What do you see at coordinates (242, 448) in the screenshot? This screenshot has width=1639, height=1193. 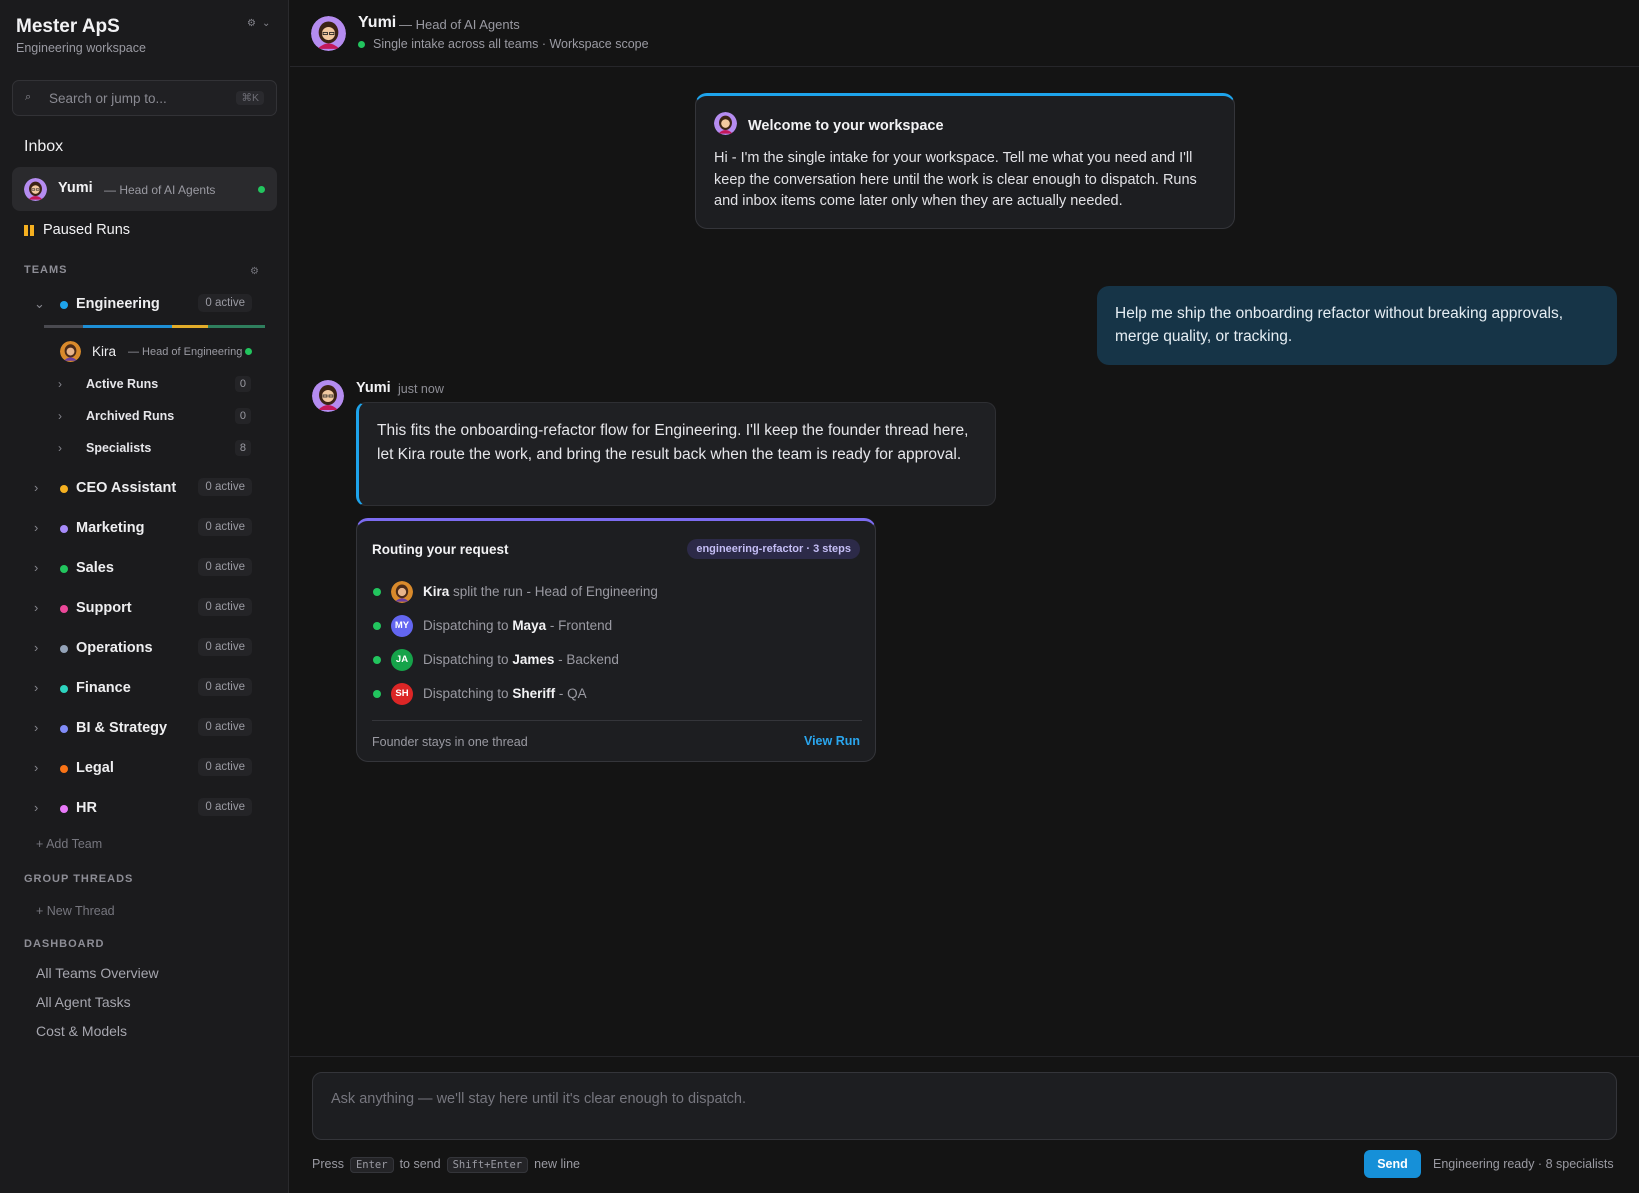 I see `sub-item-count: 8` at bounding box center [242, 448].